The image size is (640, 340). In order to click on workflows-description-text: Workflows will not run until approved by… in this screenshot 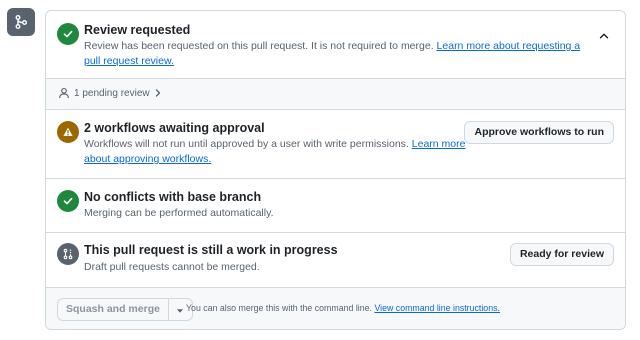, I will do `click(246, 144)`.